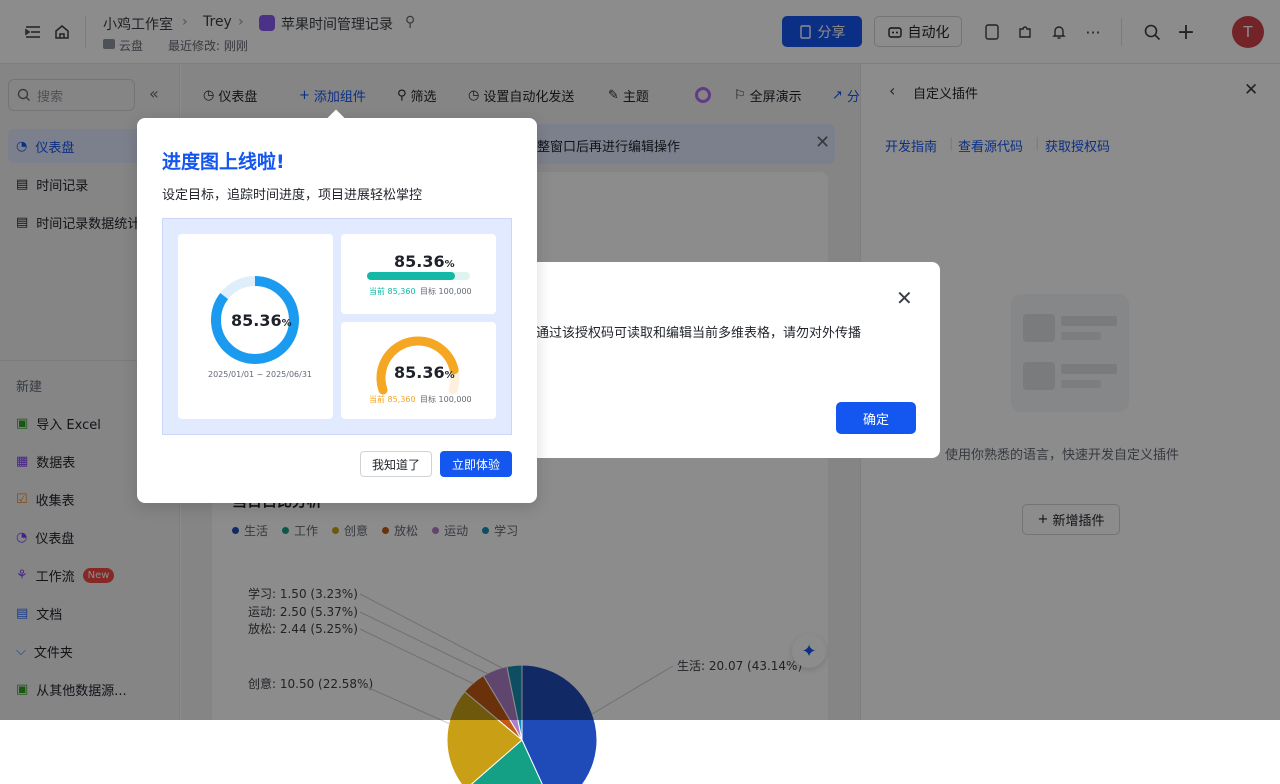  I want to click on popup-title: 进度图上线啦!, so click(223, 162).